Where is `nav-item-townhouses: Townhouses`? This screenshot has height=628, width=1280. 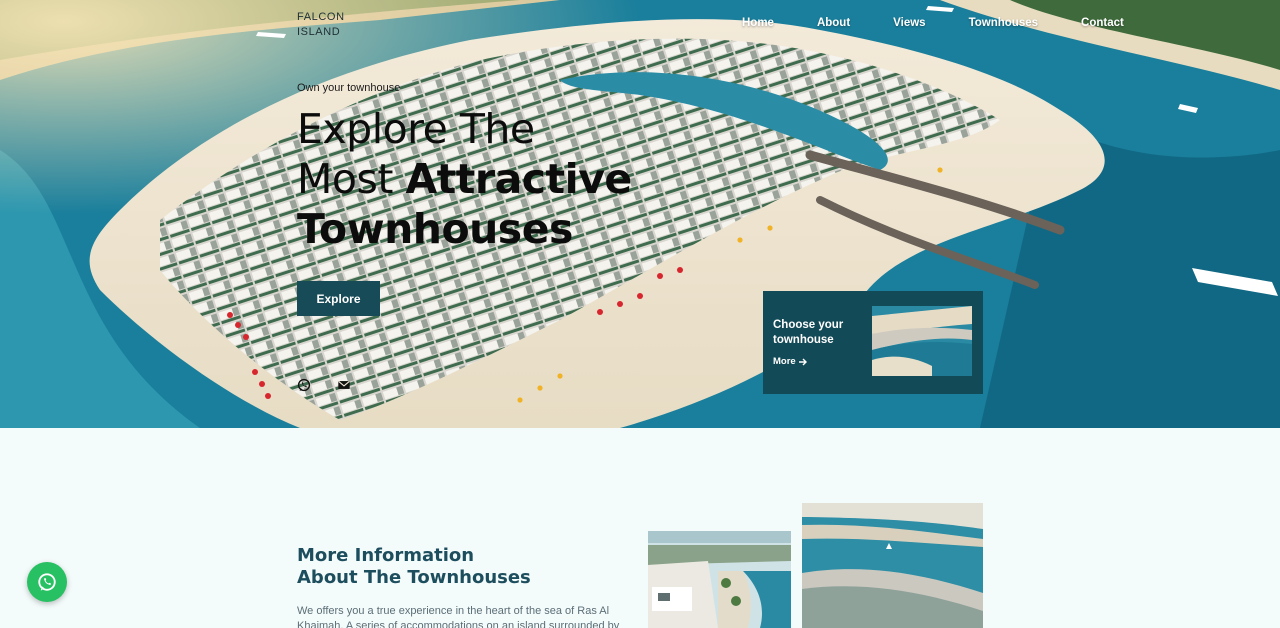 nav-item-townhouses: Townhouses is located at coordinates (1003, 23).